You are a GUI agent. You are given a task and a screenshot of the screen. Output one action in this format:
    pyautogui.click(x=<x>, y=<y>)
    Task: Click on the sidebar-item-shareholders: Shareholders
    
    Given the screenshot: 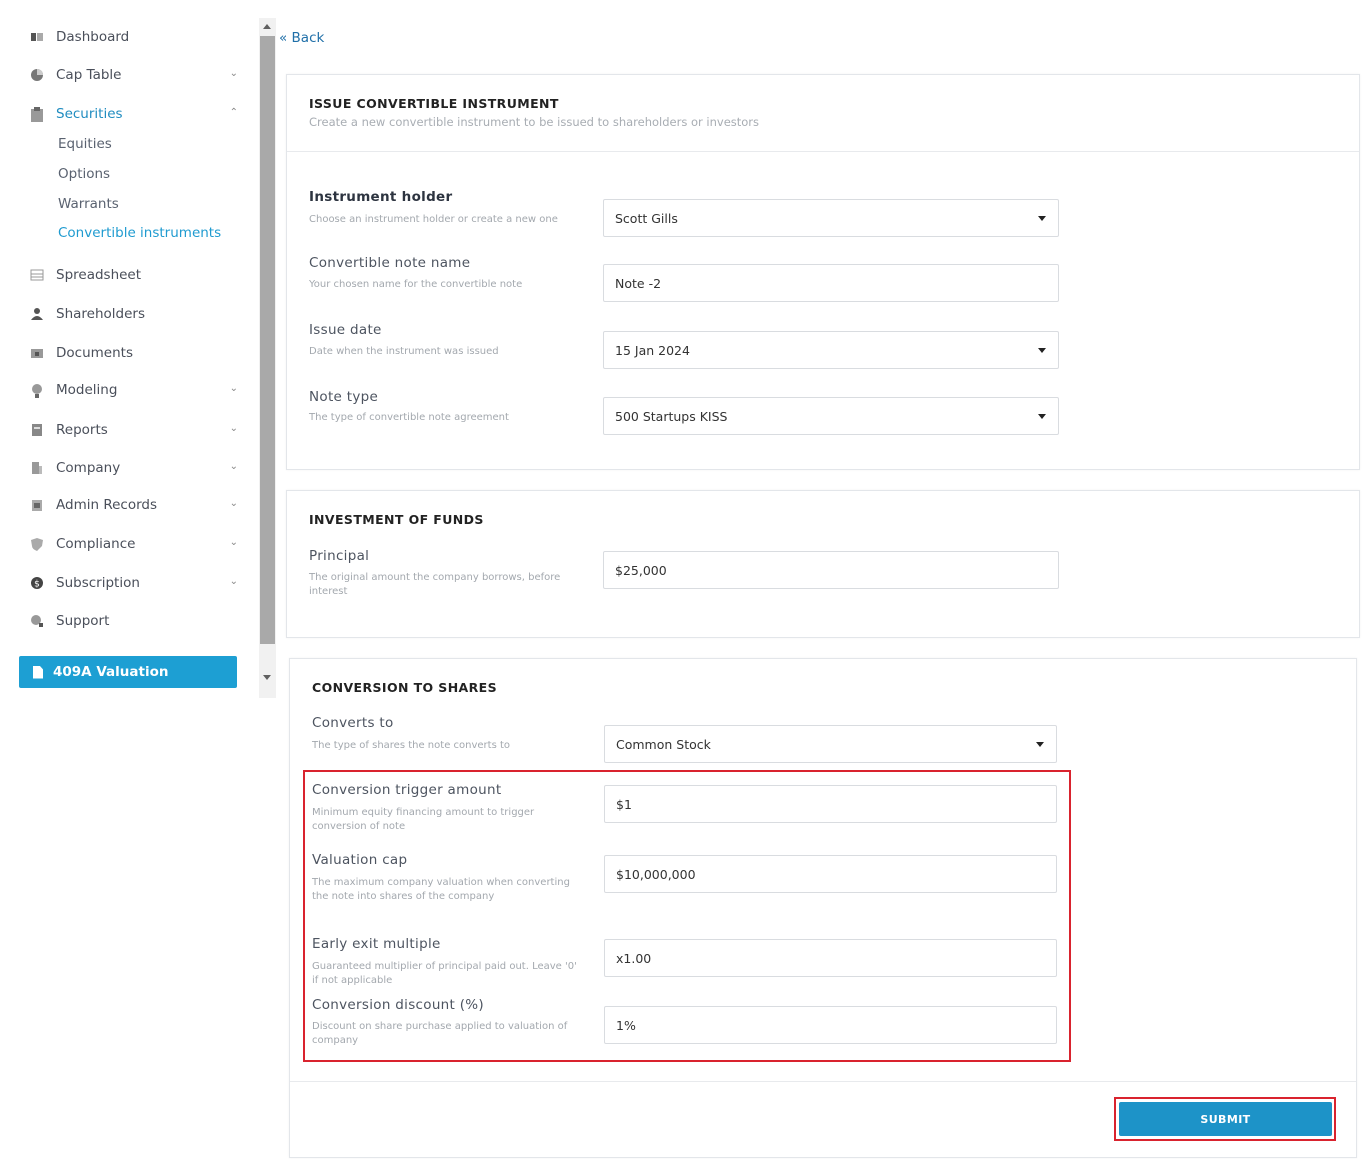 What is the action you would take?
    pyautogui.click(x=136, y=314)
    